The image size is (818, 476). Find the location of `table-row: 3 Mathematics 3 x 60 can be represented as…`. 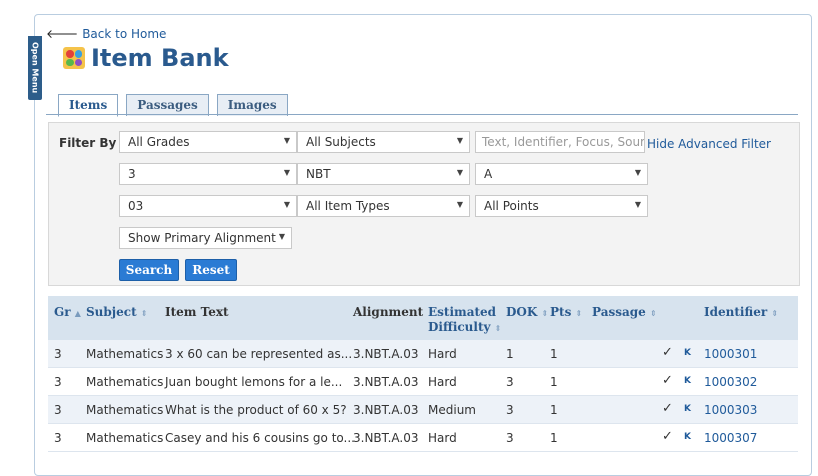

table-row: 3 Mathematics 3 x 60 can be represented as… is located at coordinates (423, 354).